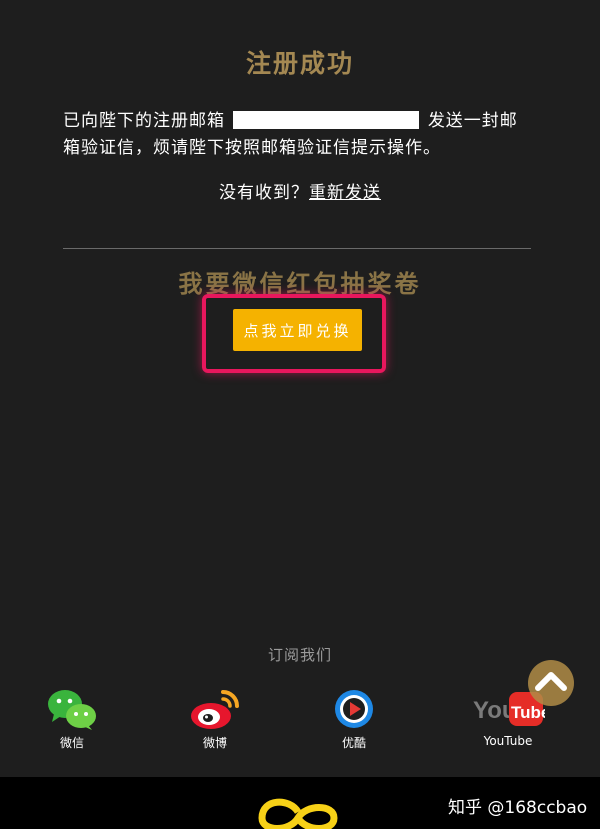 This screenshot has width=600, height=829. Describe the element at coordinates (71, 743) in the screenshot. I see `social-label-wechat: 微信` at that location.